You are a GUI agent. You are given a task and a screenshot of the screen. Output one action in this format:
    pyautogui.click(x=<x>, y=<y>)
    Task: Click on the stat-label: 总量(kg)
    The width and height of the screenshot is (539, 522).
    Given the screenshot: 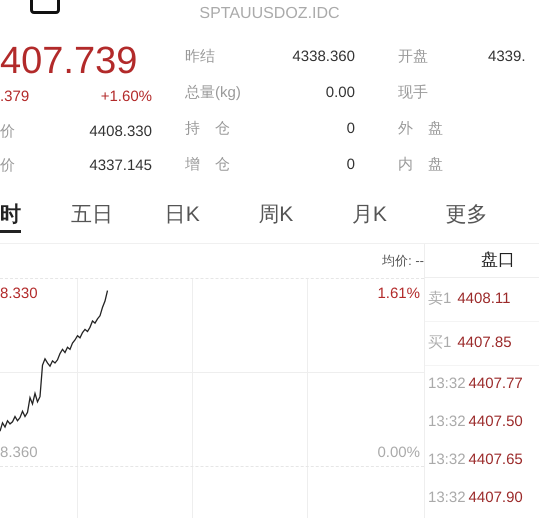 What is the action you would take?
    pyautogui.click(x=213, y=92)
    